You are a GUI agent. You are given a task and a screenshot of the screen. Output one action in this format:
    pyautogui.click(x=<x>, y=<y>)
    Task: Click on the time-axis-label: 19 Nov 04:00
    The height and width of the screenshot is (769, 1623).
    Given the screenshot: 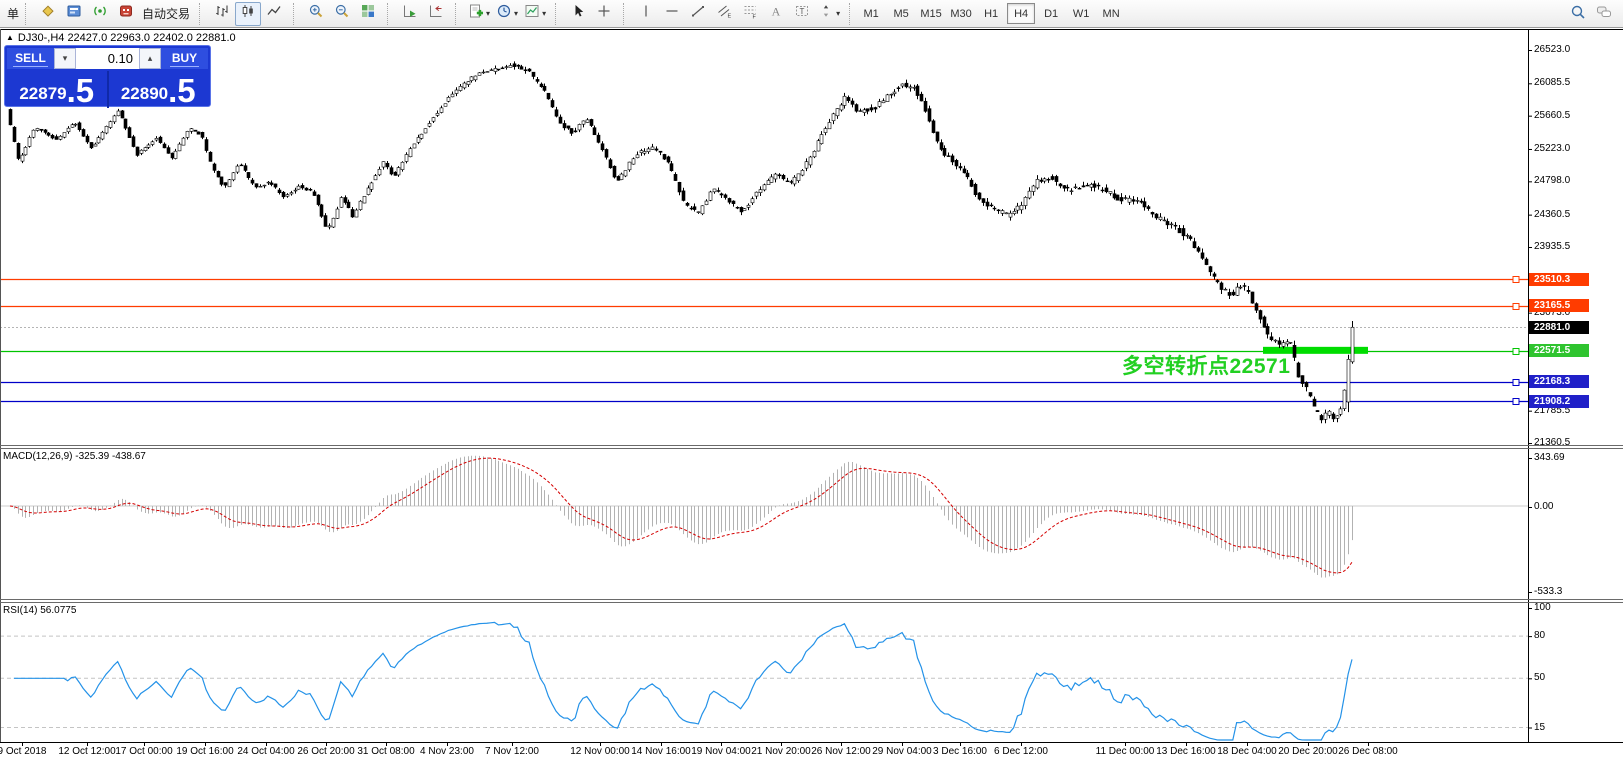 What is the action you would take?
    pyautogui.click(x=721, y=751)
    